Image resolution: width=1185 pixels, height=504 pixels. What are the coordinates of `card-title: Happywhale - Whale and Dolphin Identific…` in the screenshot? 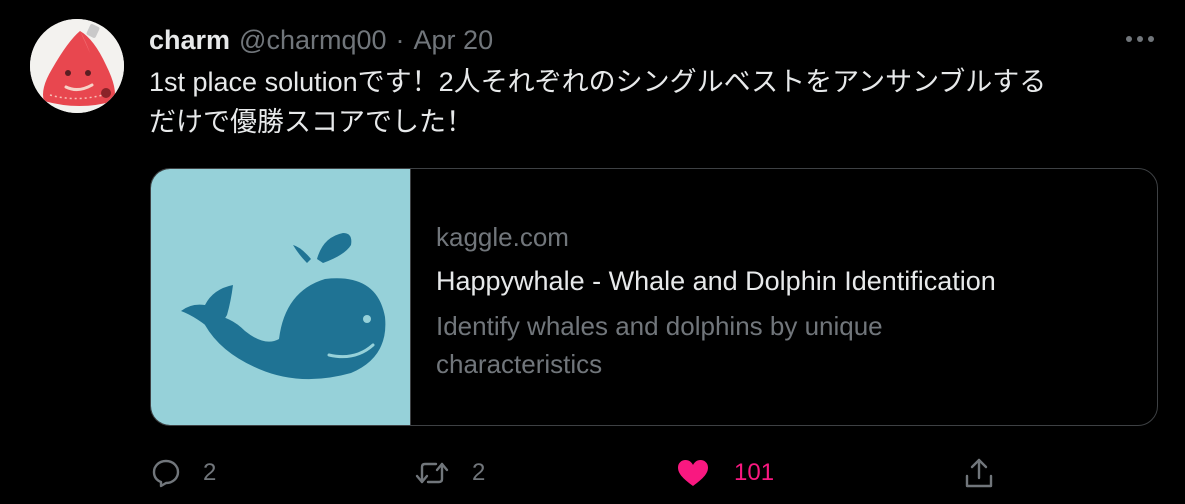 It's located at (716, 281).